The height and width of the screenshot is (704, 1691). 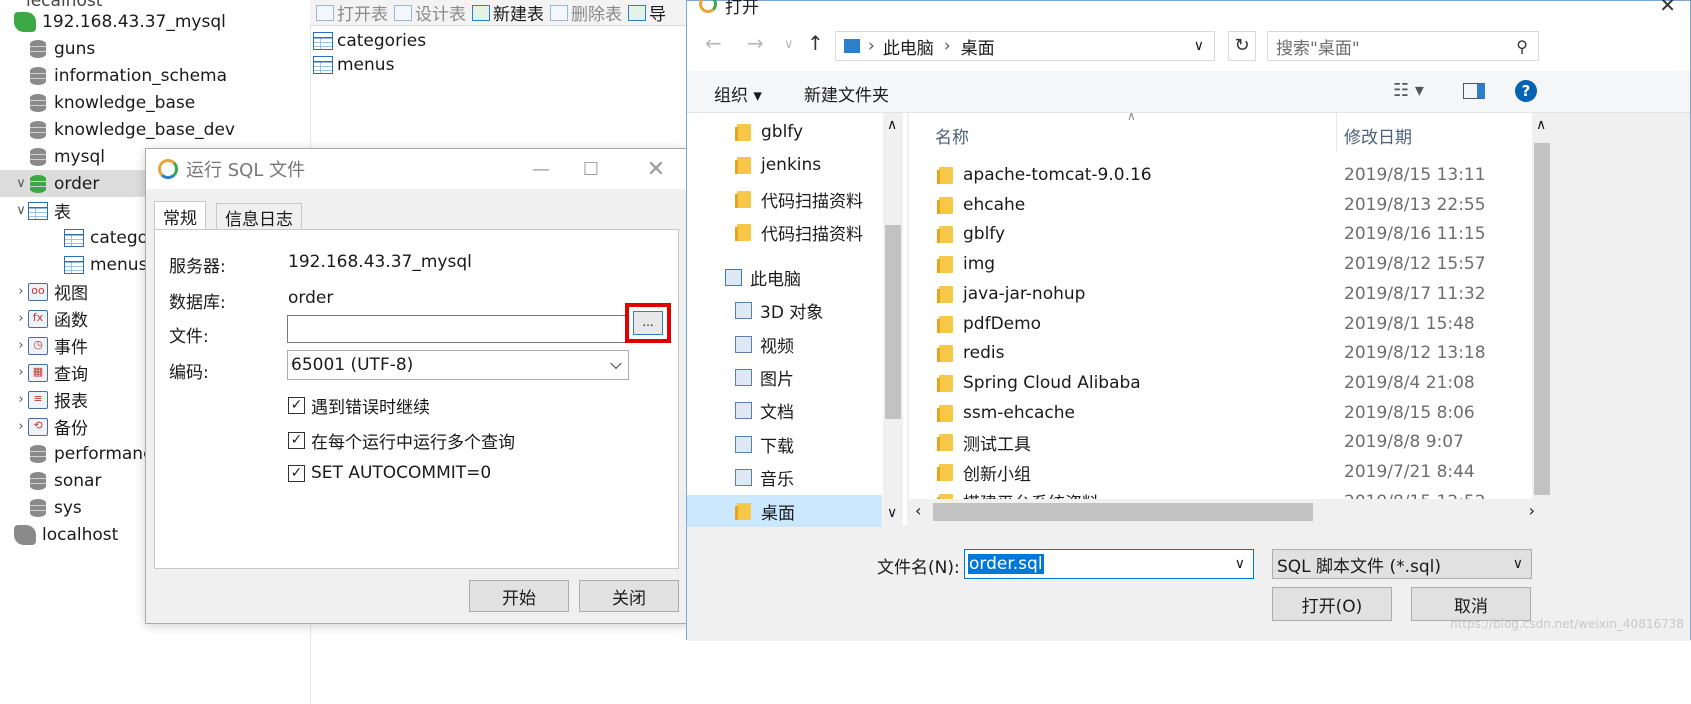 What do you see at coordinates (1123, 512) in the screenshot?
I see `file-hscrollbar-thumb` at bounding box center [1123, 512].